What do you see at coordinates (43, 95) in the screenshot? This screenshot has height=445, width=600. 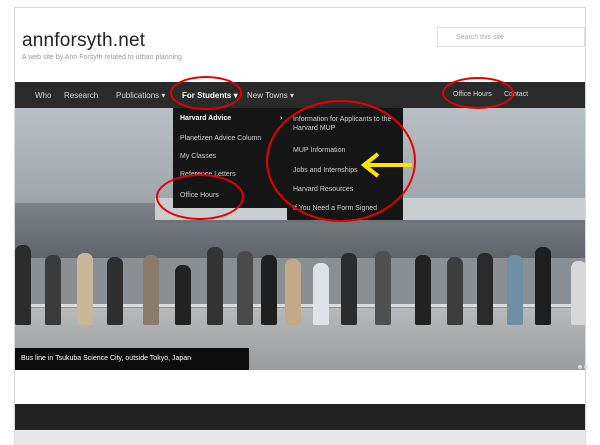 I see `nav-item-who: Who` at bounding box center [43, 95].